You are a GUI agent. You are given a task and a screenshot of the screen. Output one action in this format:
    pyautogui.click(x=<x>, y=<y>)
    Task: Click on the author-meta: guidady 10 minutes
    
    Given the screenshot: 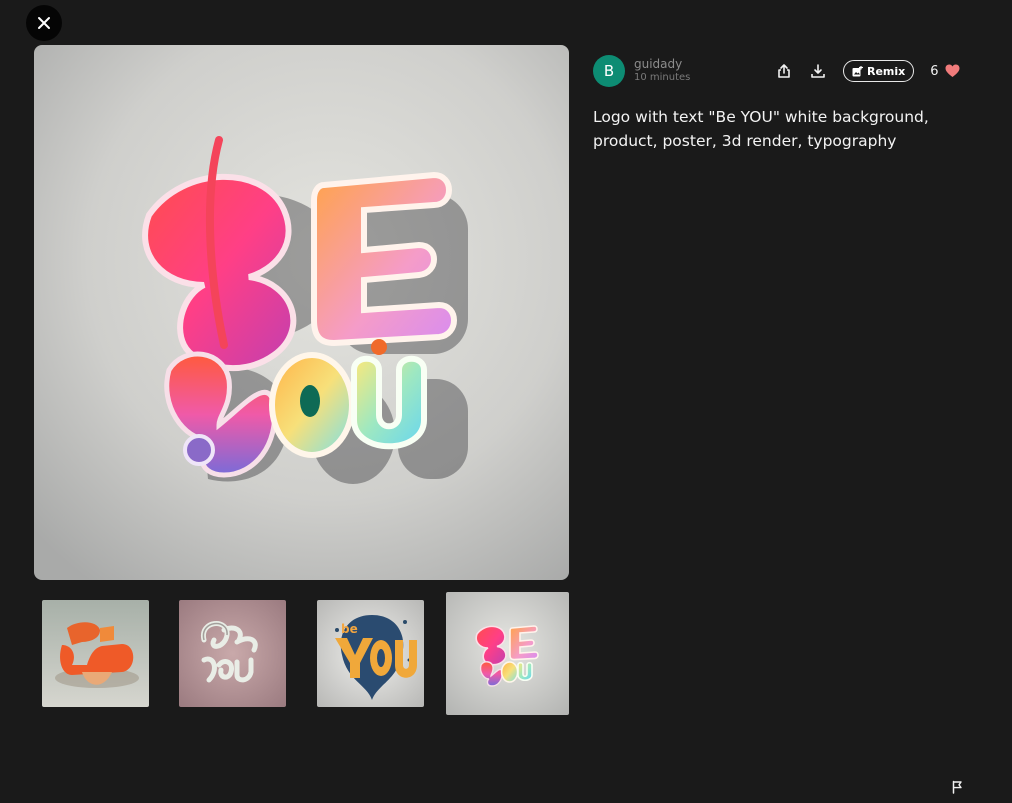 What is the action you would take?
    pyautogui.click(x=662, y=71)
    